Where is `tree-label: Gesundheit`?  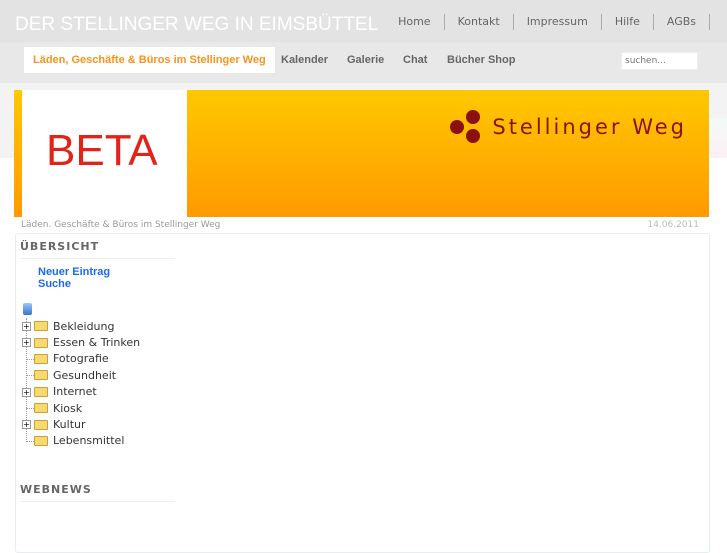 tree-label: Gesundheit is located at coordinates (85, 375).